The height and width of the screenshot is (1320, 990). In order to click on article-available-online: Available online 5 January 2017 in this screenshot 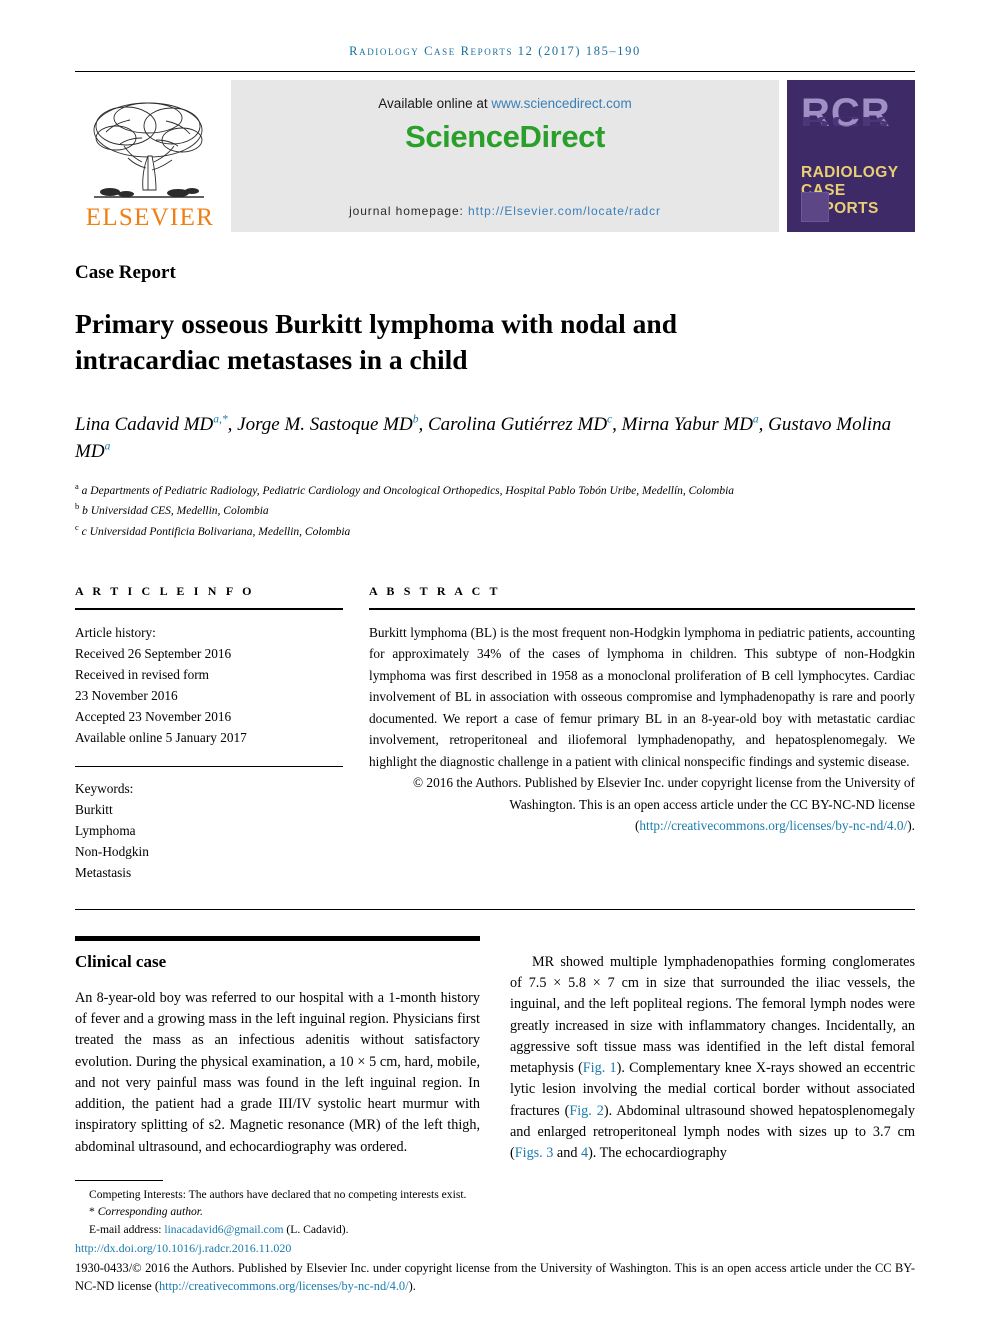, I will do `click(161, 737)`.